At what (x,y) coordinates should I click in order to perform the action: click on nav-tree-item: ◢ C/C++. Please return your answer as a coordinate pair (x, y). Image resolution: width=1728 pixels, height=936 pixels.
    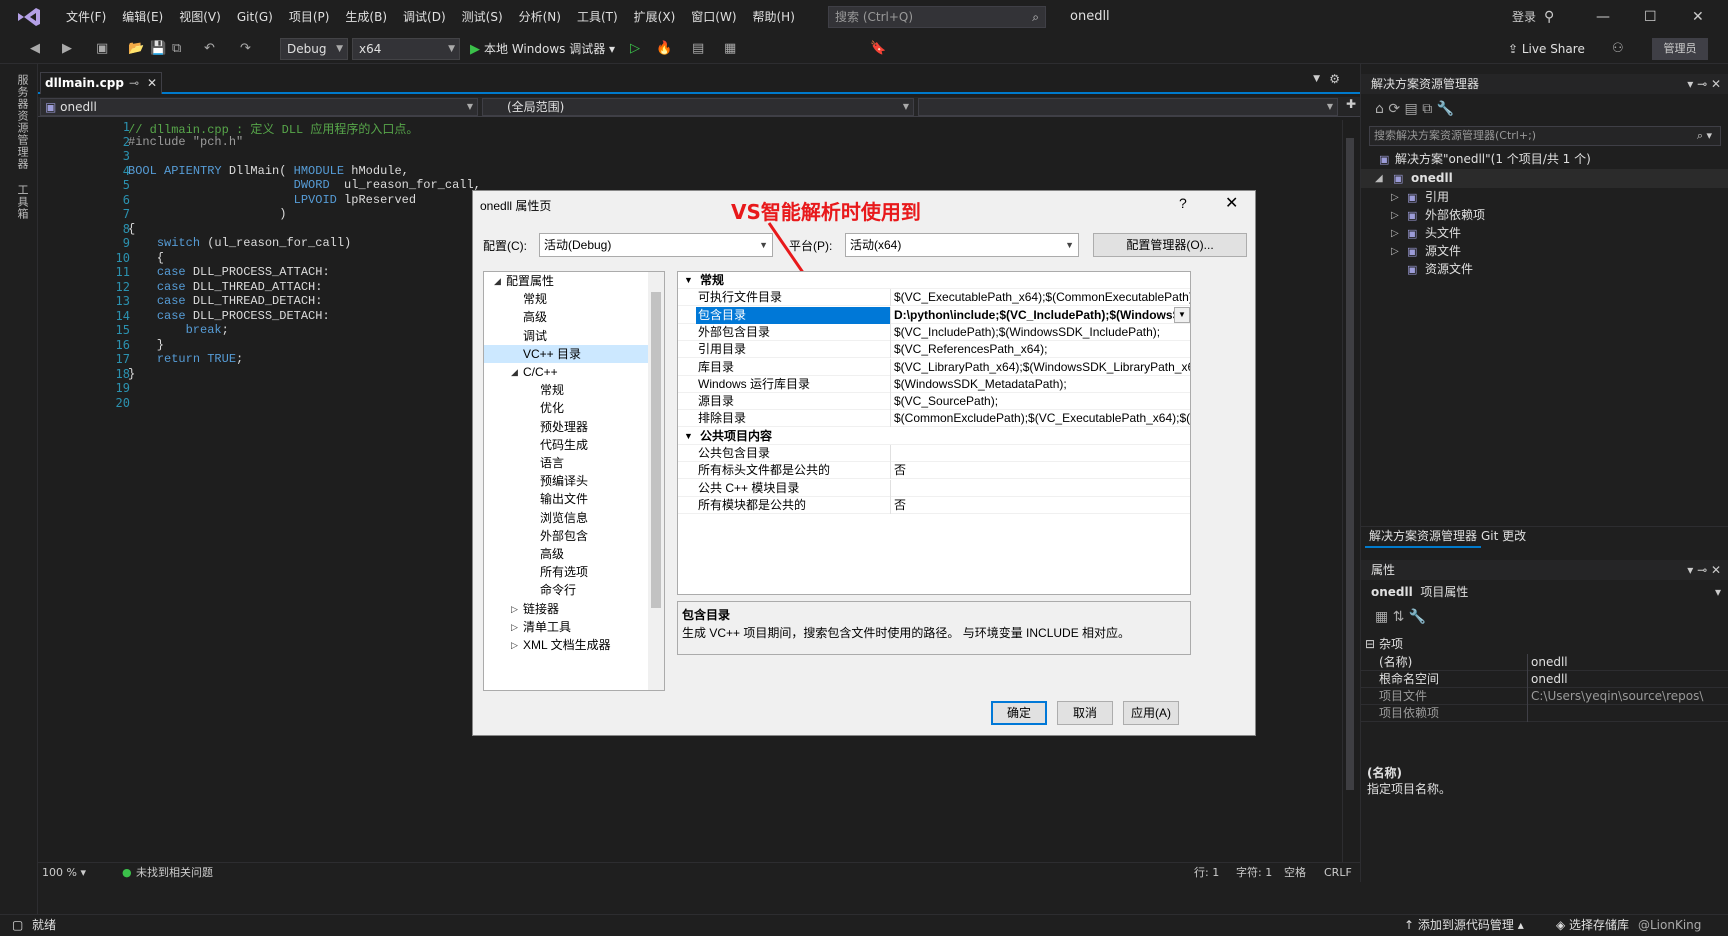
    Looking at the image, I should click on (567, 372).